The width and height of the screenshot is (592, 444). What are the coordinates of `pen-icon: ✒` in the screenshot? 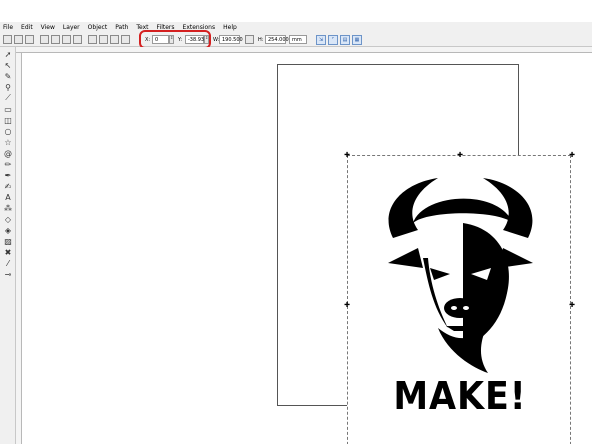 It's located at (8, 175).